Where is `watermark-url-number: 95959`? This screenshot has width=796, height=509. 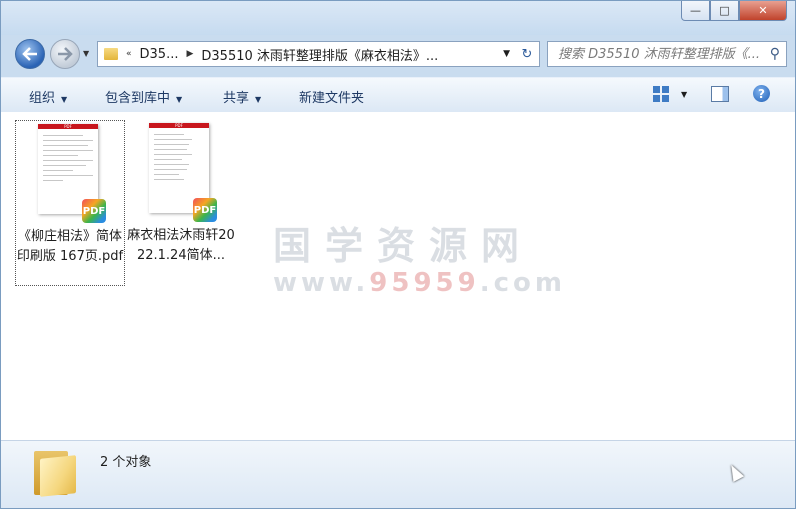 watermark-url-number: 95959 is located at coordinates (424, 283).